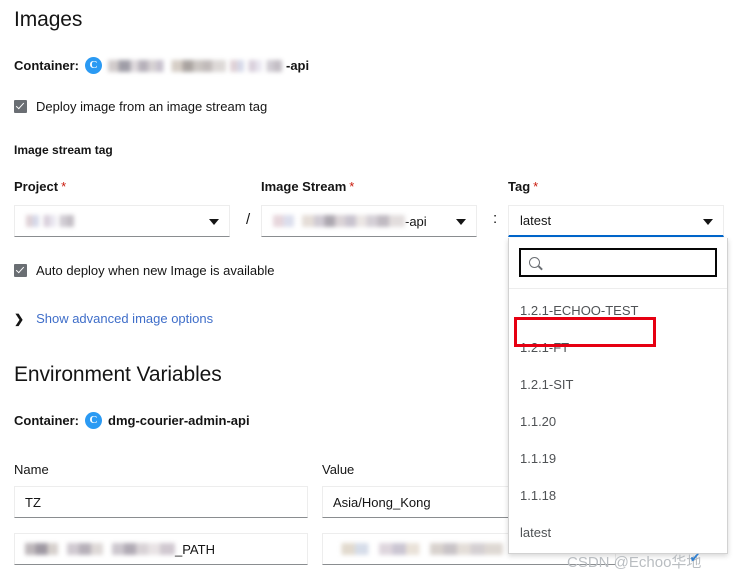 The height and width of the screenshot is (582, 737). Describe the element at coordinates (125, 318) in the screenshot. I see `advanced-link-label: Show advanced image options` at that location.